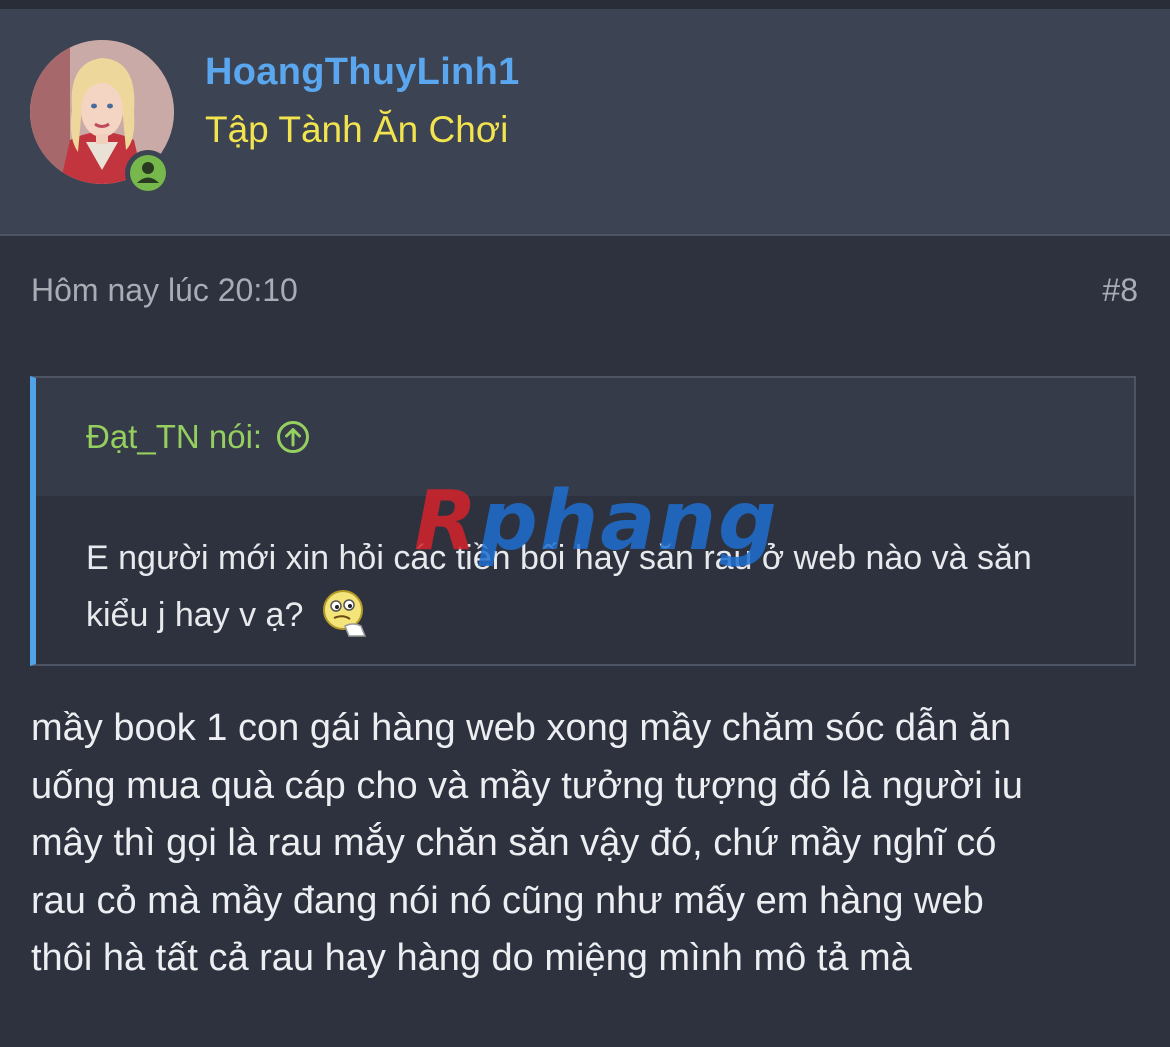 The height and width of the screenshot is (1047, 1170). I want to click on watermark-blue: phang, so click(629, 521).